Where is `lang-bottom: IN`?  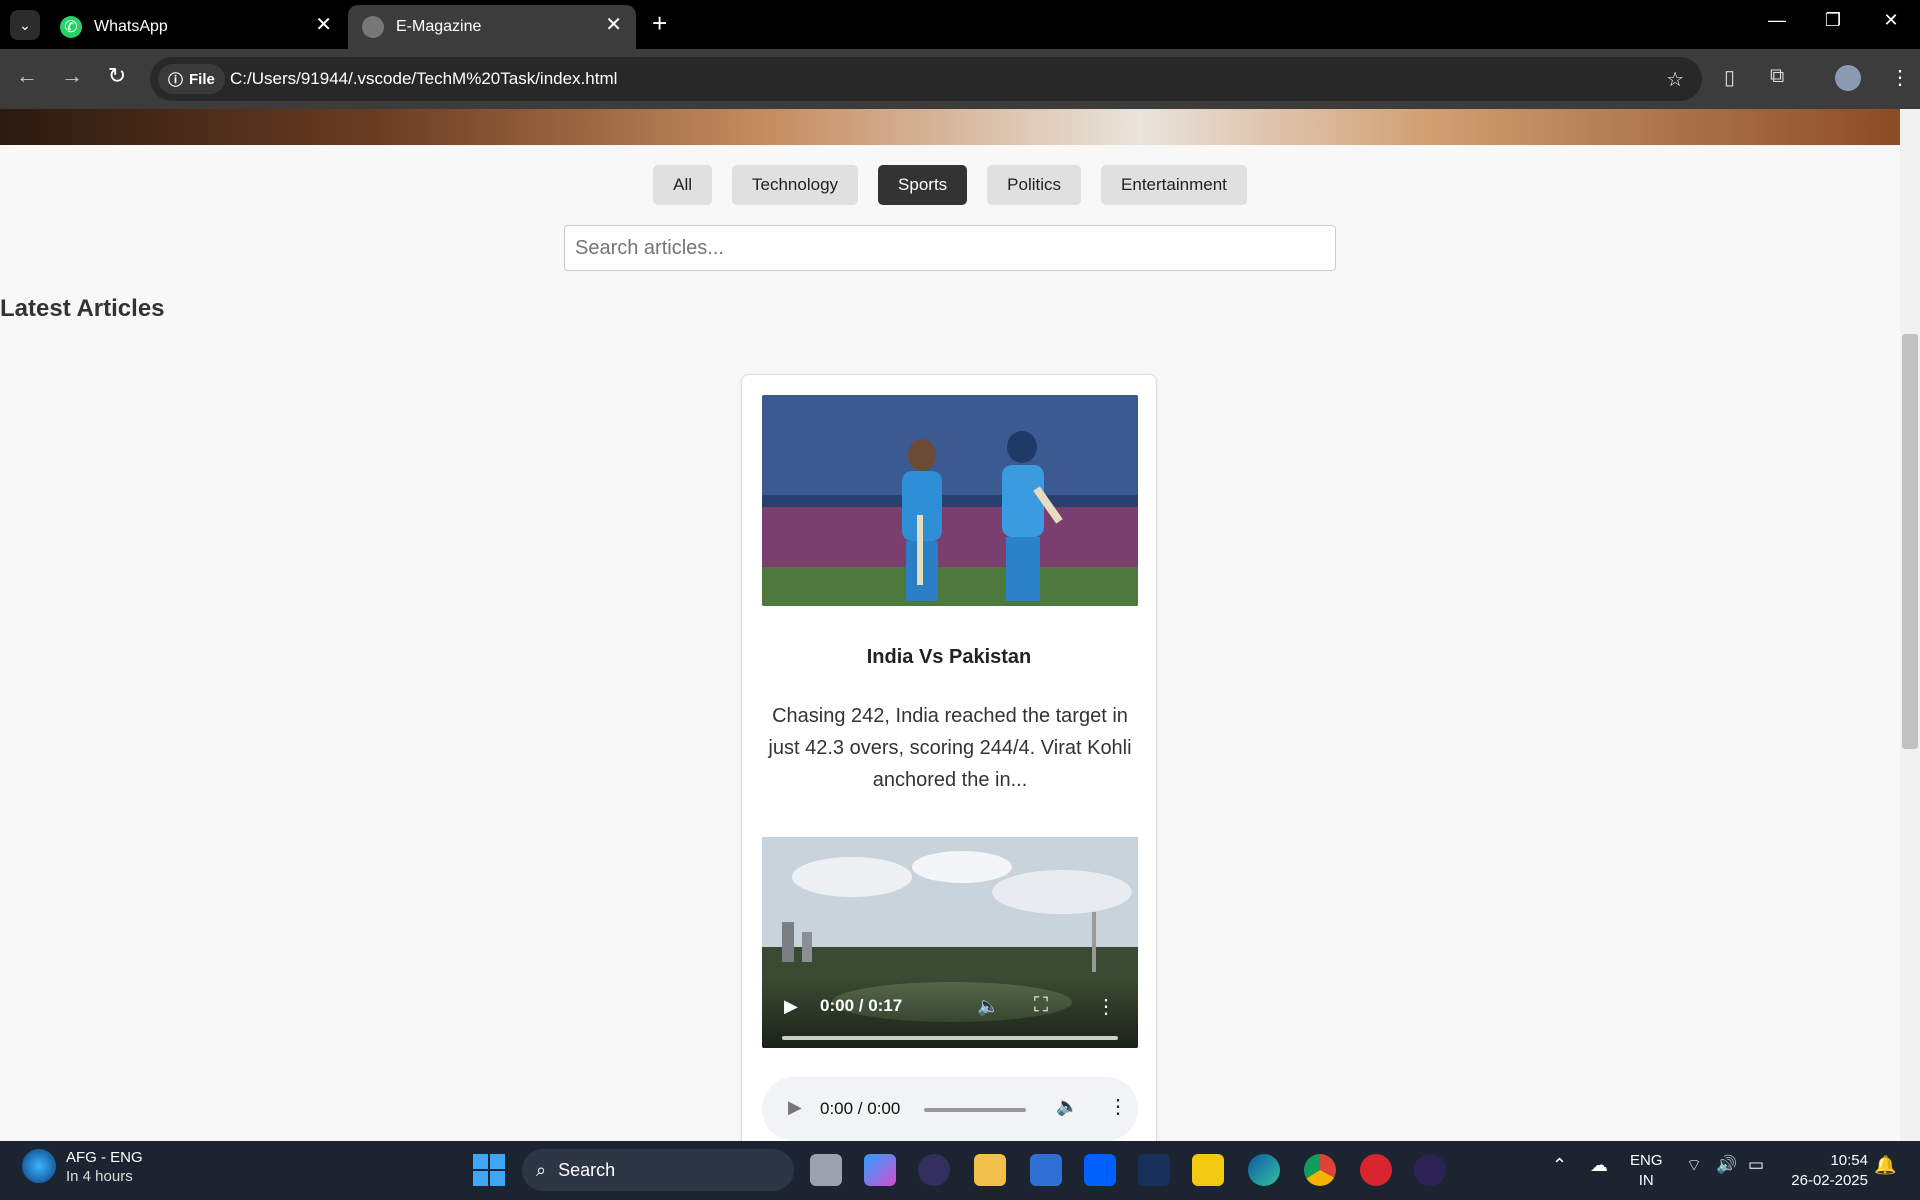 lang-bottom: IN is located at coordinates (1646, 1180).